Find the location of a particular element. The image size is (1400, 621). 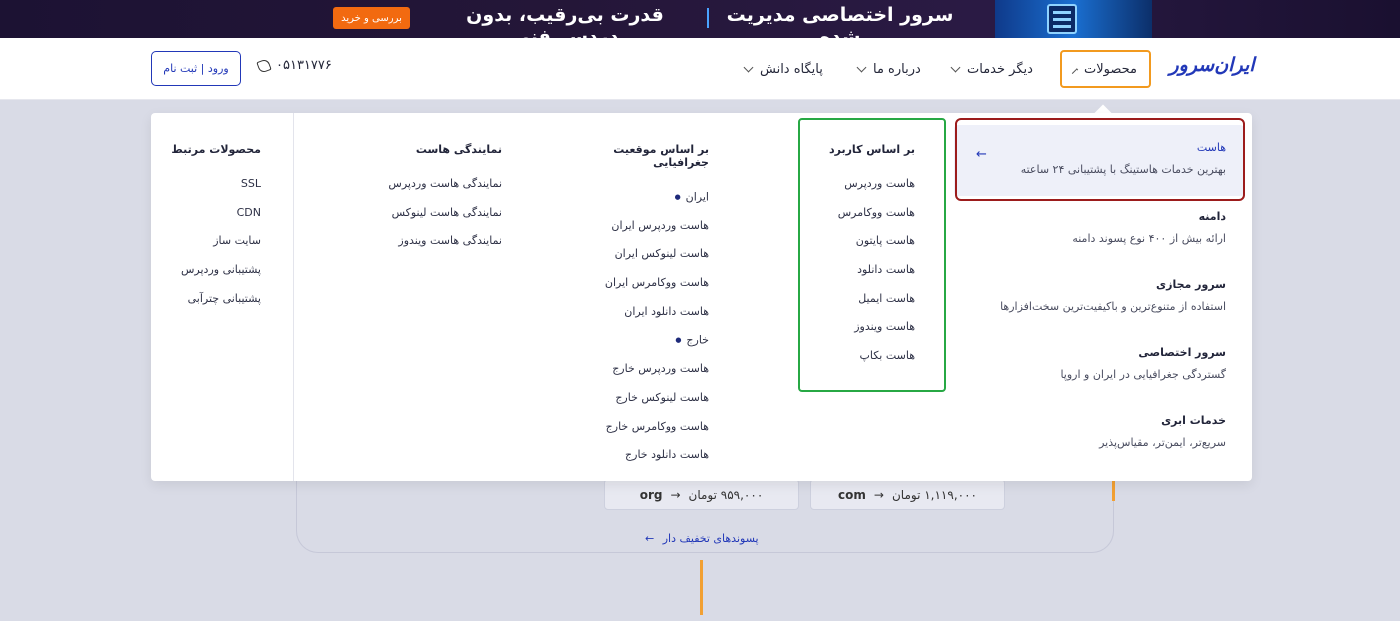

column-heading: محصولات مرتبط is located at coordinates (216, 149).